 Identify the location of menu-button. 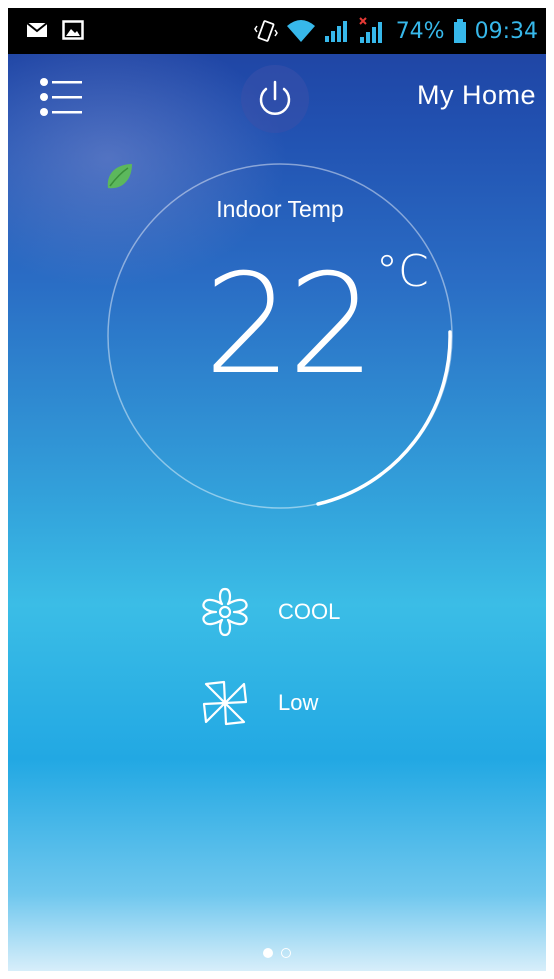
(63, 97).